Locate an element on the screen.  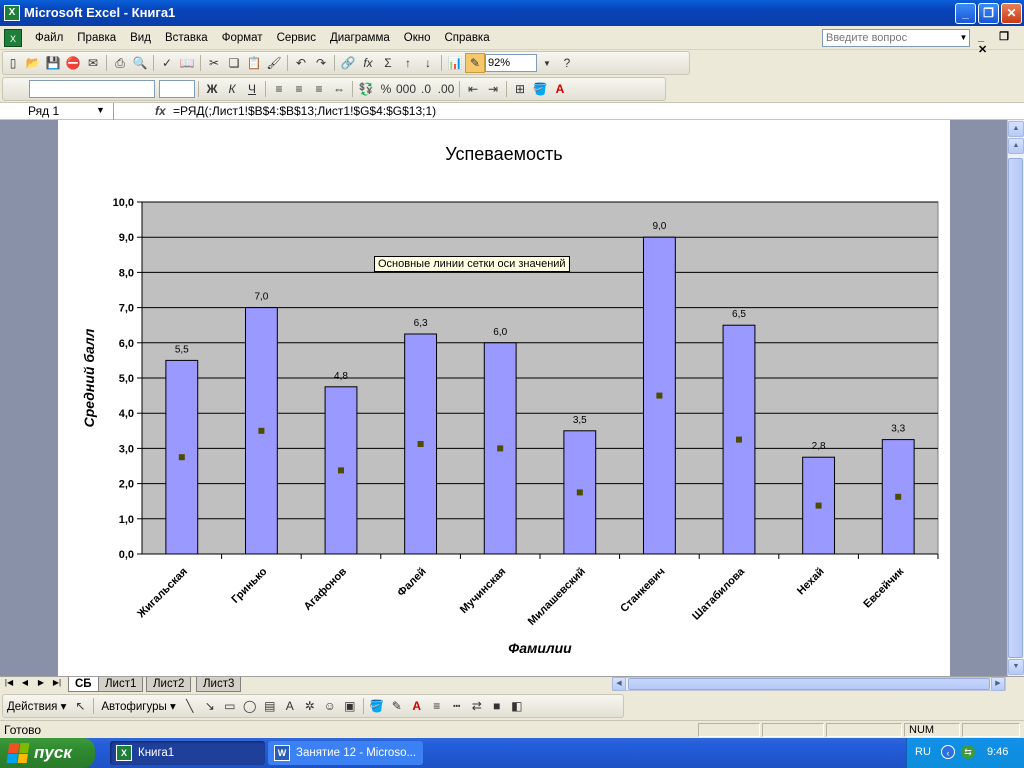
diagram-icon: ✲ is located at coordinates (310, 706).